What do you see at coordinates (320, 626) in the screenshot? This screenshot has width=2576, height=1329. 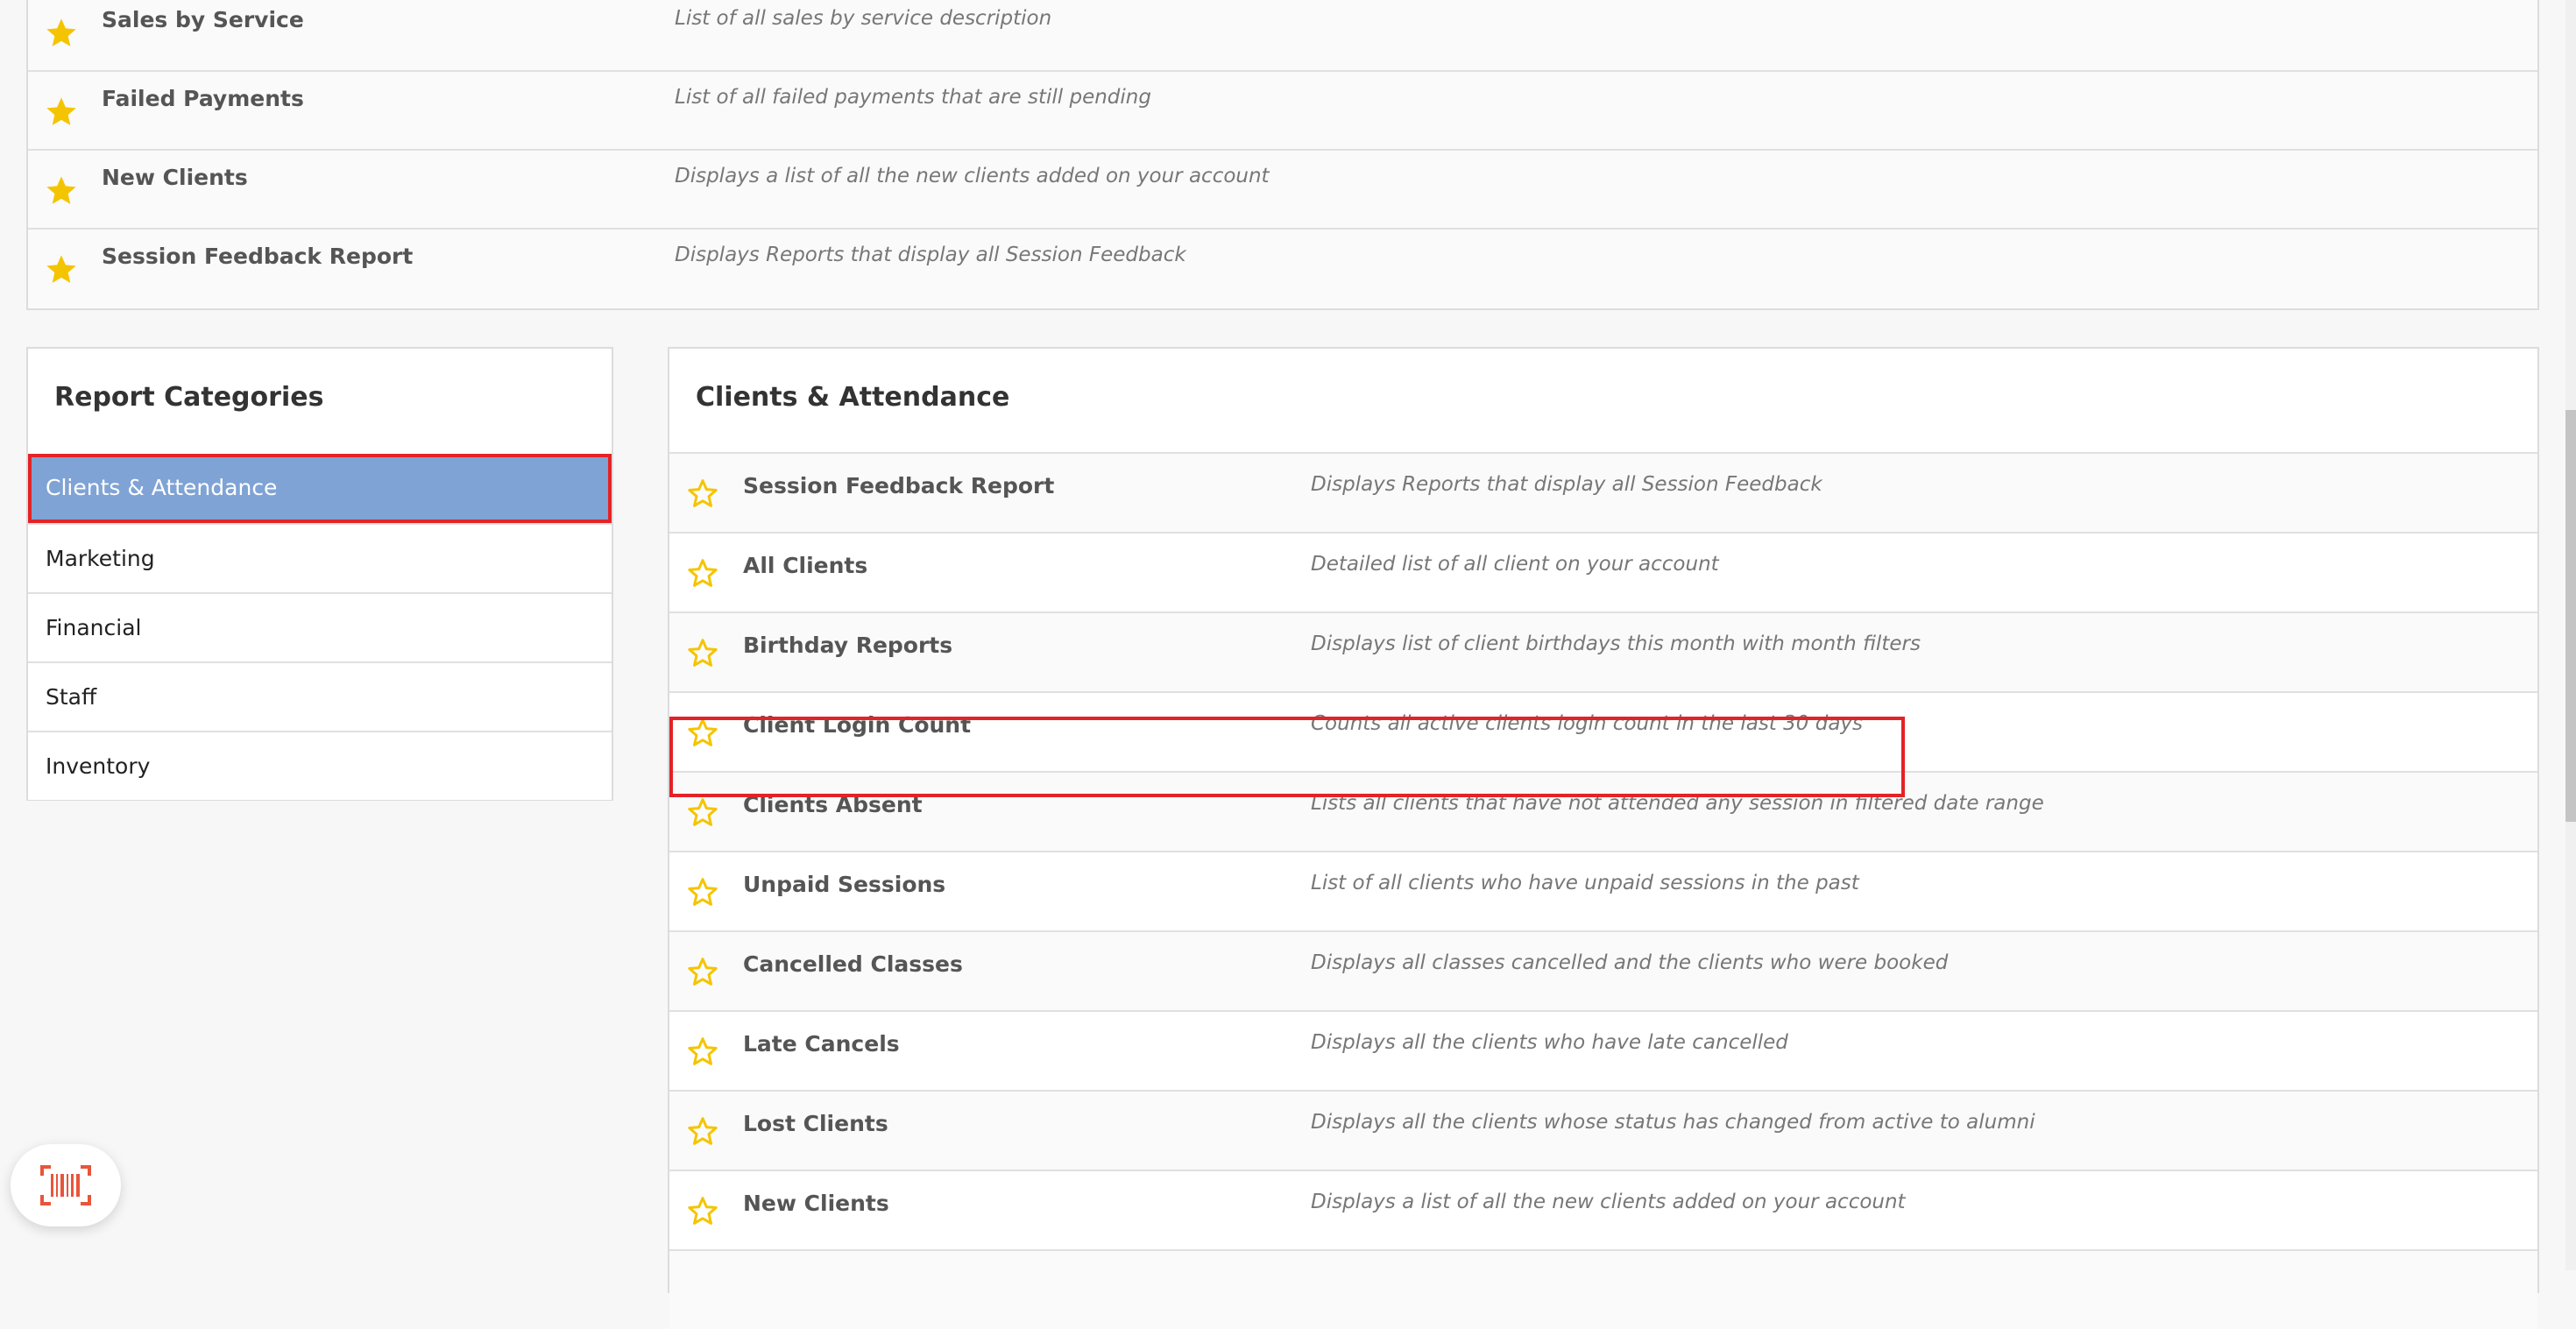 I see `category-financial: Financial` at bounding box center [320, 626].